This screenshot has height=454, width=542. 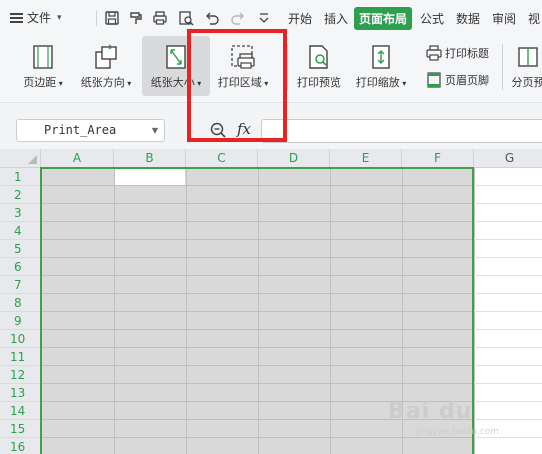 What do you see at coordinates (381, 82) in the screenshot?
I see `print-scale-label: 打印缩放 ▾` at bounding box center [381, 82].